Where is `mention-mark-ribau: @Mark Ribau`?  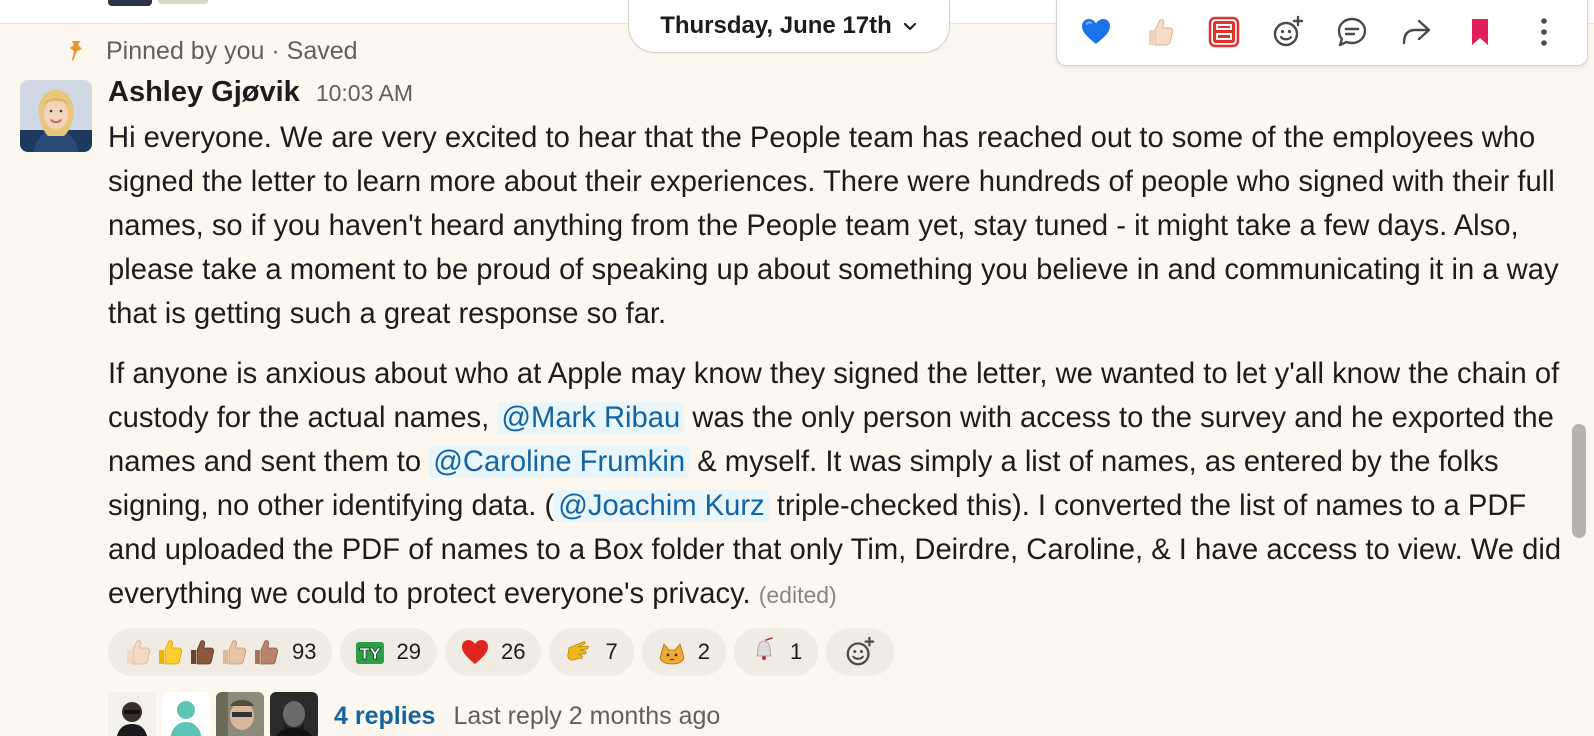
mention-mark-ribau: @Mark Ribau is located at coordinates (591, 418).